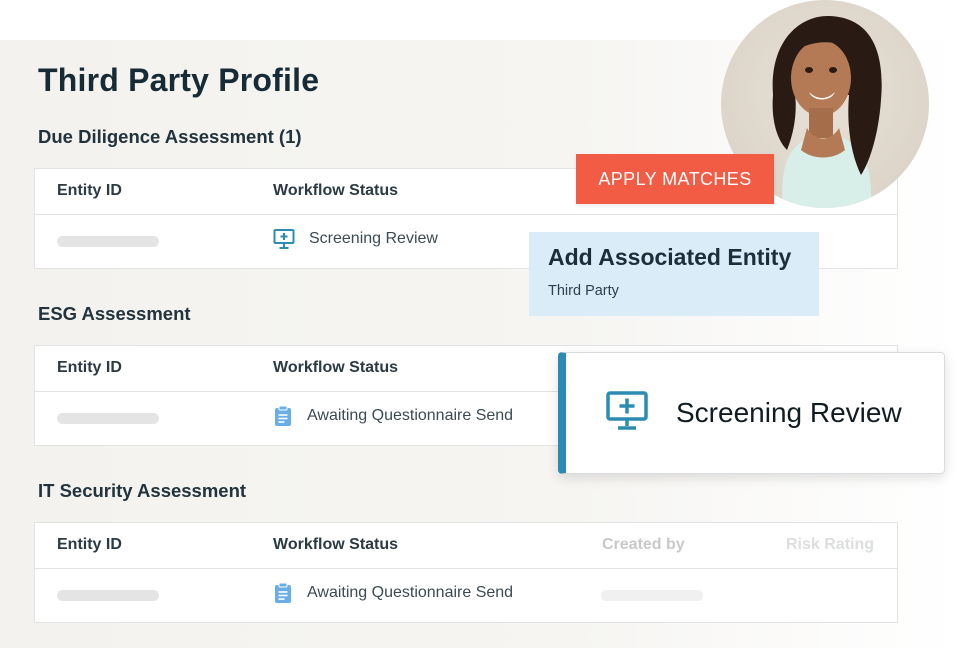  I want to click on add-associated-entity-title: Add Associated Entity, so click(670, 257).